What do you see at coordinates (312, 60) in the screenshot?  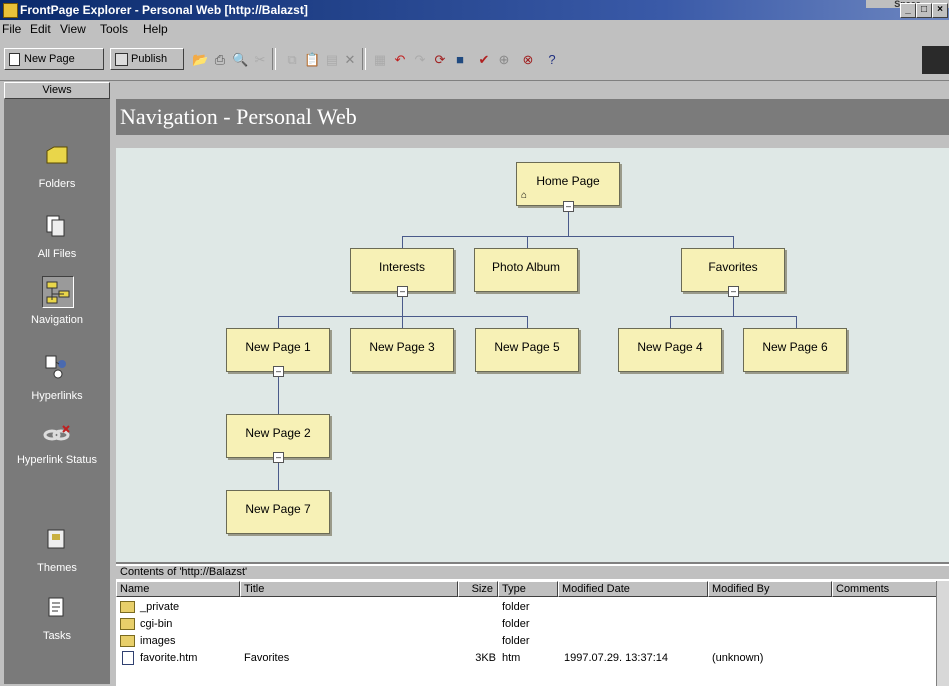 I see `paste-disabled-icon: 📋` at bounding box center [312, 60].